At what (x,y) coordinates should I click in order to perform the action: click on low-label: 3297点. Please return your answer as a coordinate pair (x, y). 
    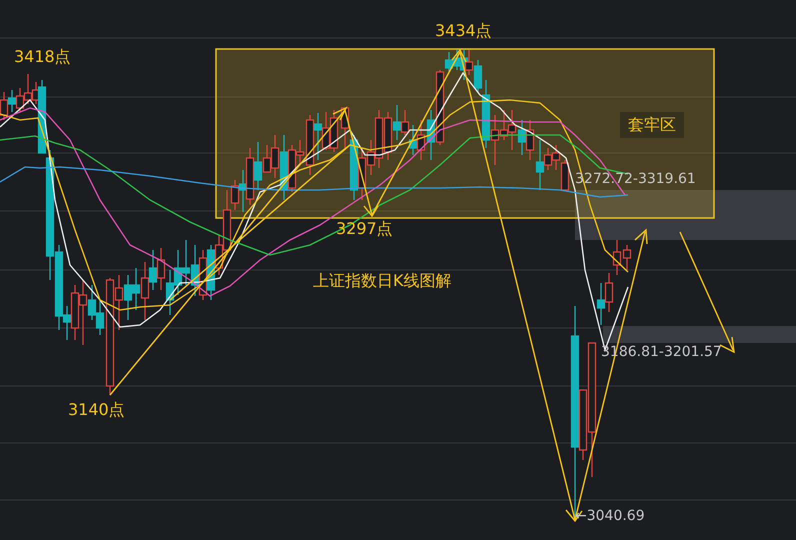
    Looking at the image, I should click on (364, 229).